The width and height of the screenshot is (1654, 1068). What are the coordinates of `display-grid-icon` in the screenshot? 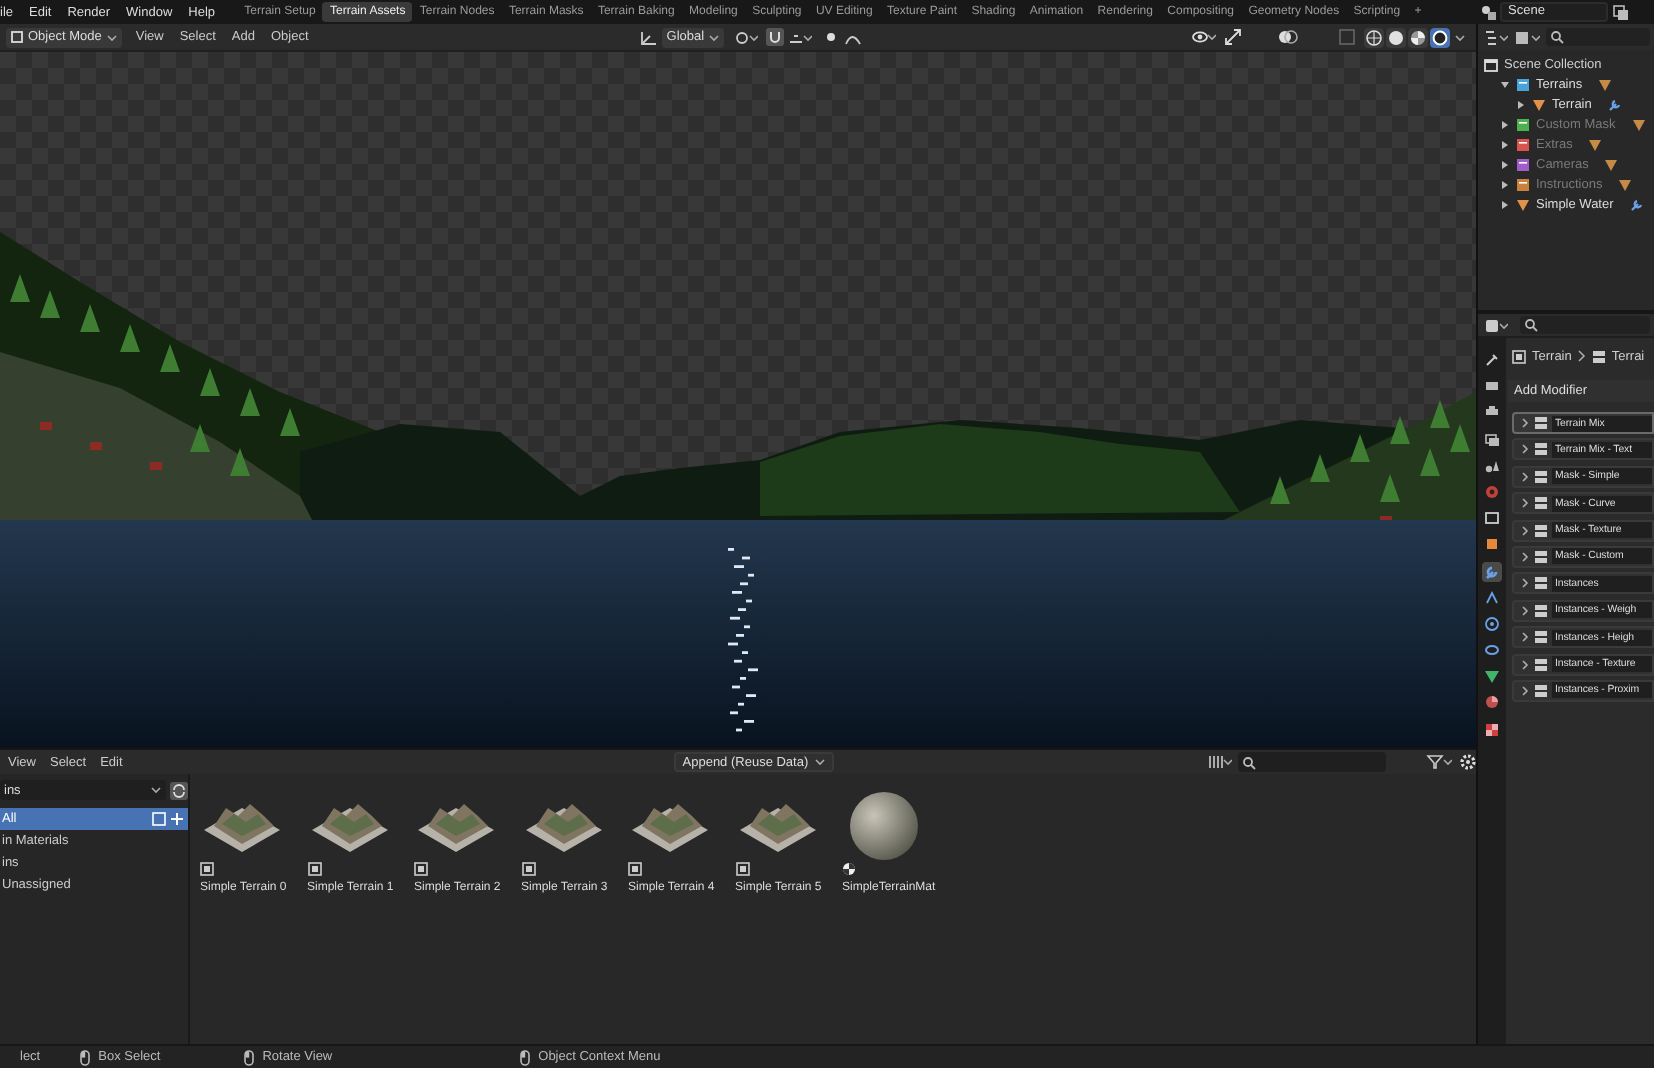 It's located at (1220, 762).